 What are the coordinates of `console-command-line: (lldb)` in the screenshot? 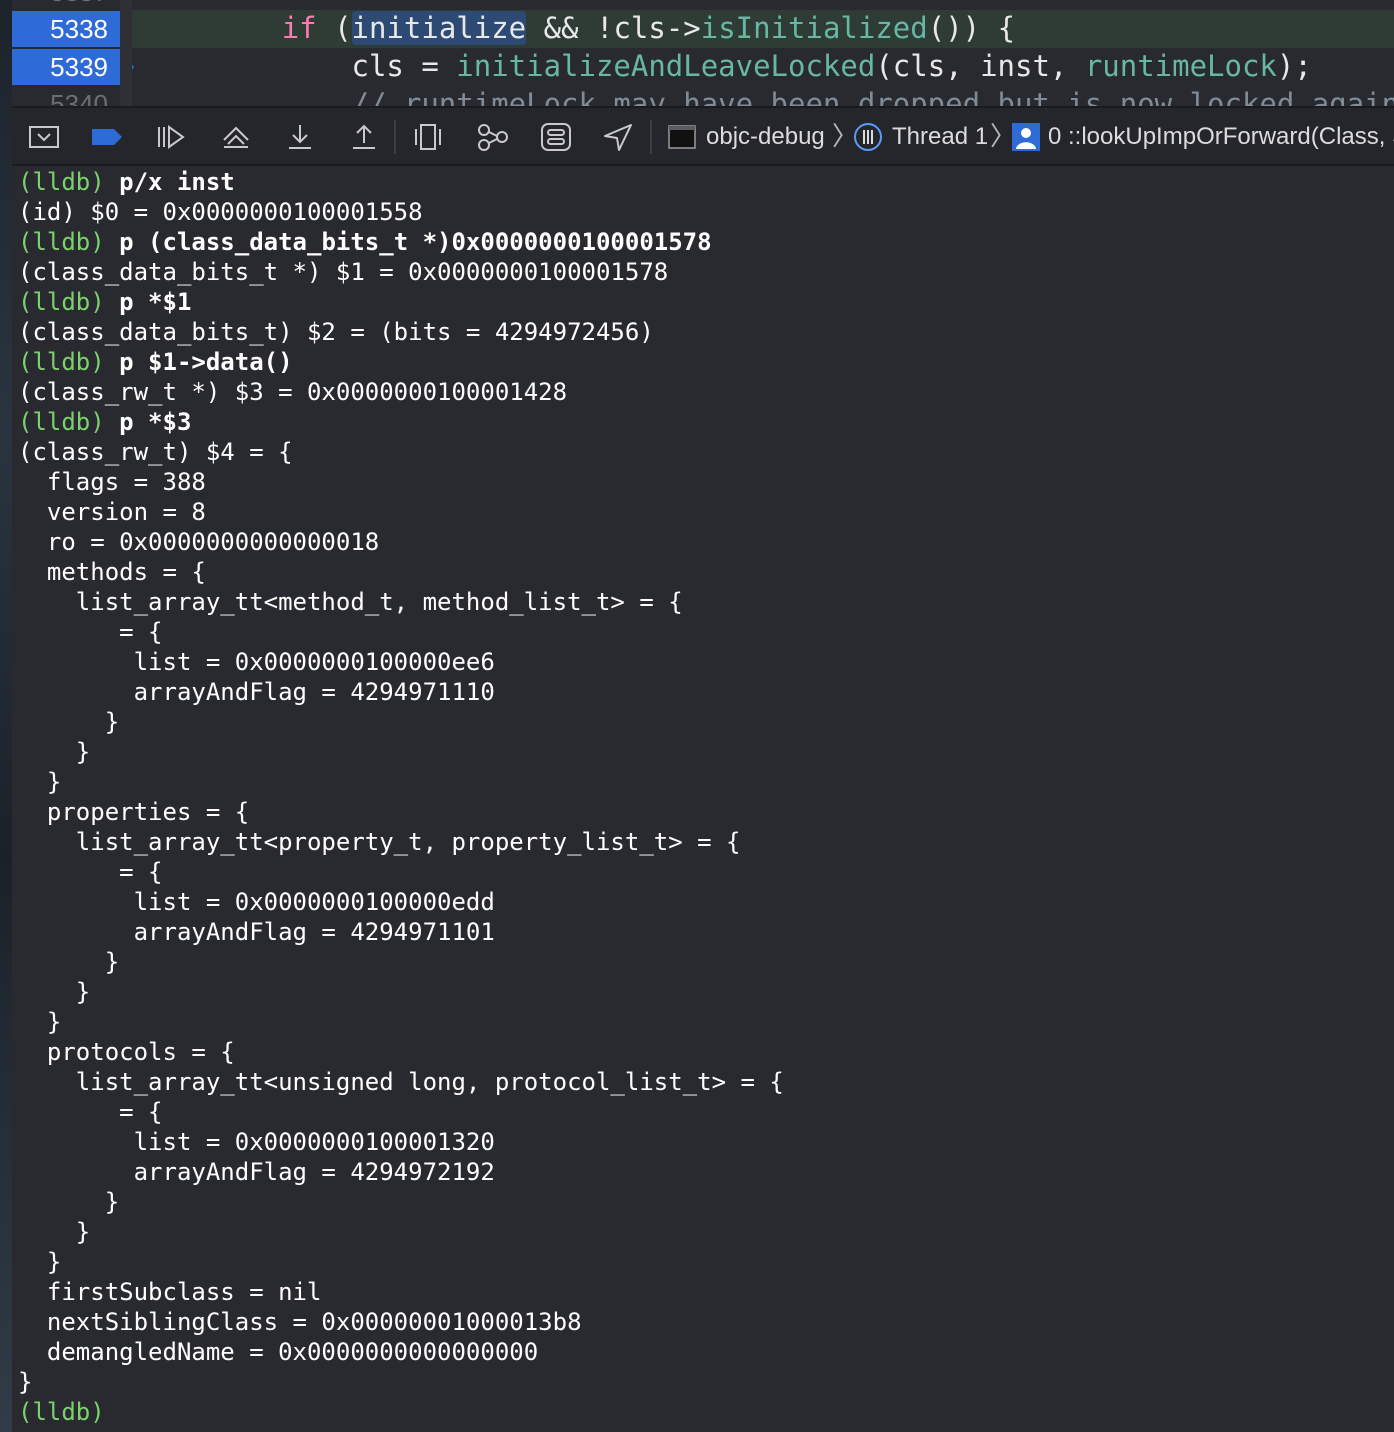 It's located at (61, 1412).